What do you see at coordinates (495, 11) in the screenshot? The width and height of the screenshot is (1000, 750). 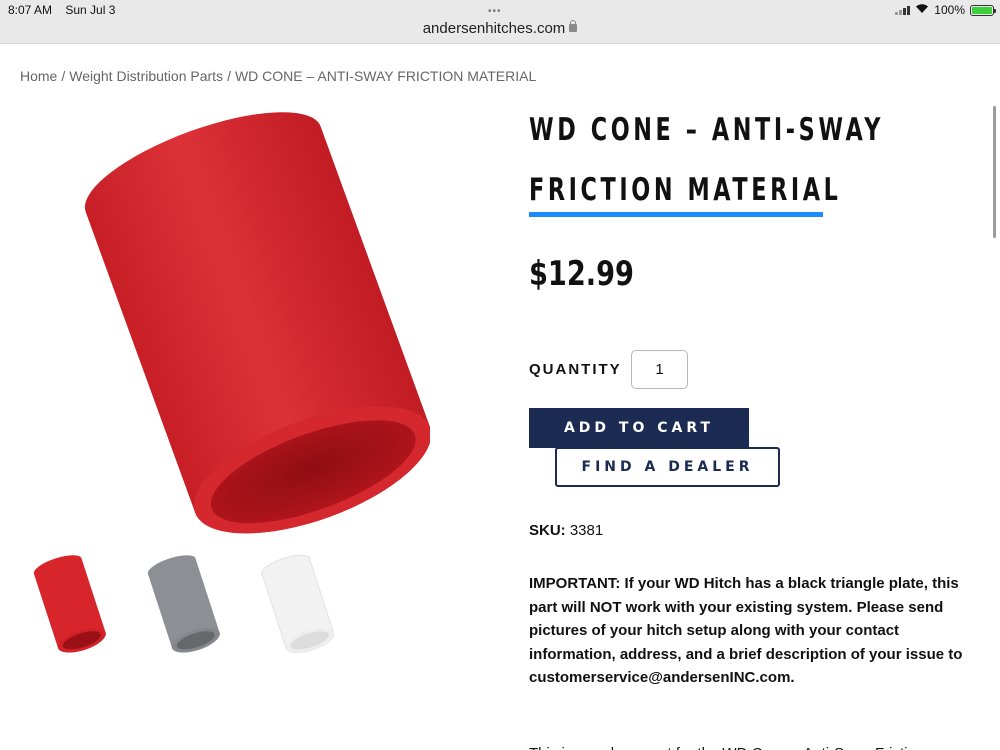 I see `browser-menu-dots: •••` at bounding box center [495, 11].